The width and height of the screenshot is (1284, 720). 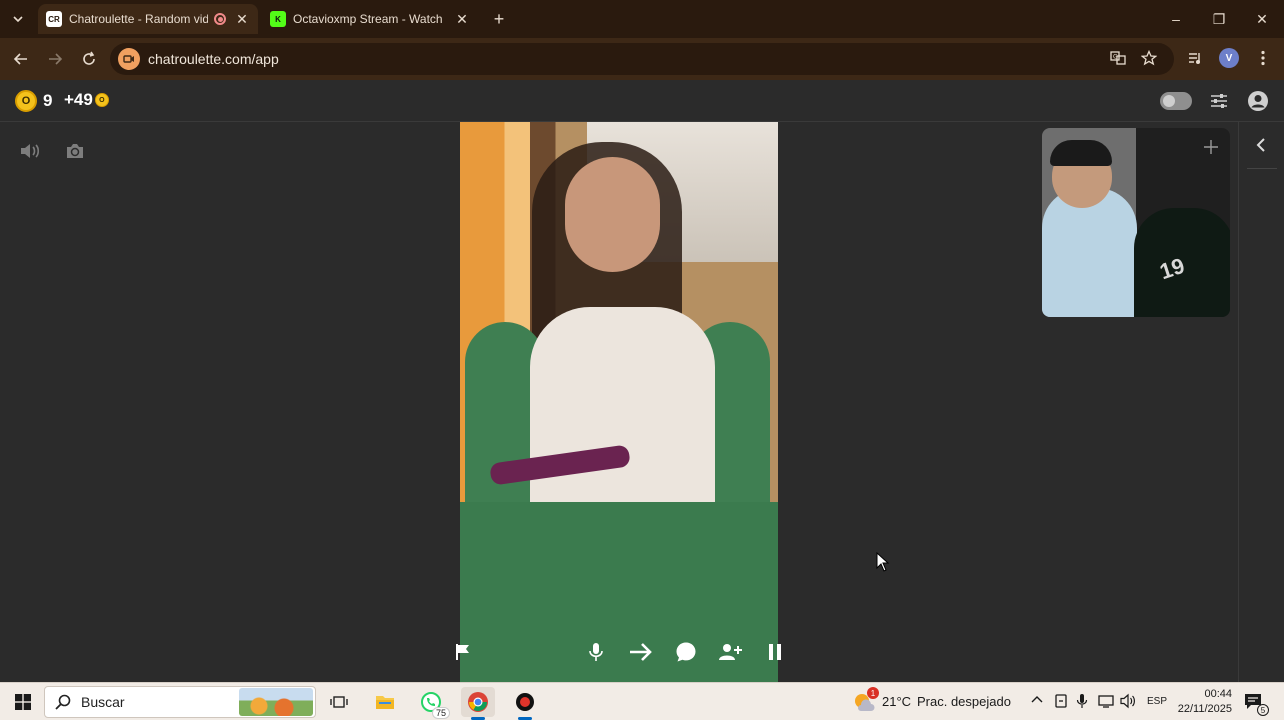 I want to click on reload-icon, so click(x=89, y=58).